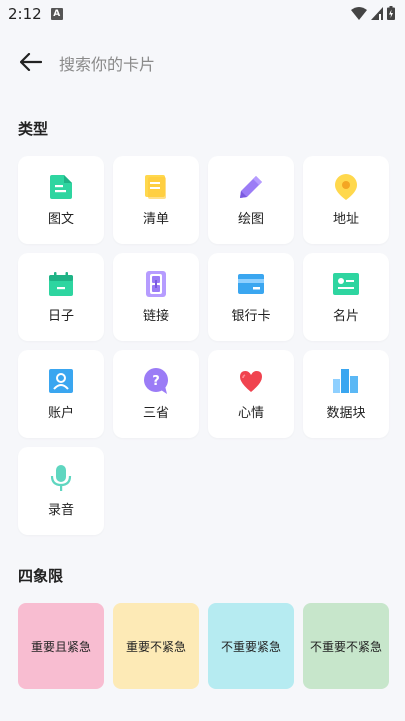 This screenshot has width=405, height=721. Describe the element at coordinates (25, 14) in the screenshot. I see `status-time: 2:12` at that location.